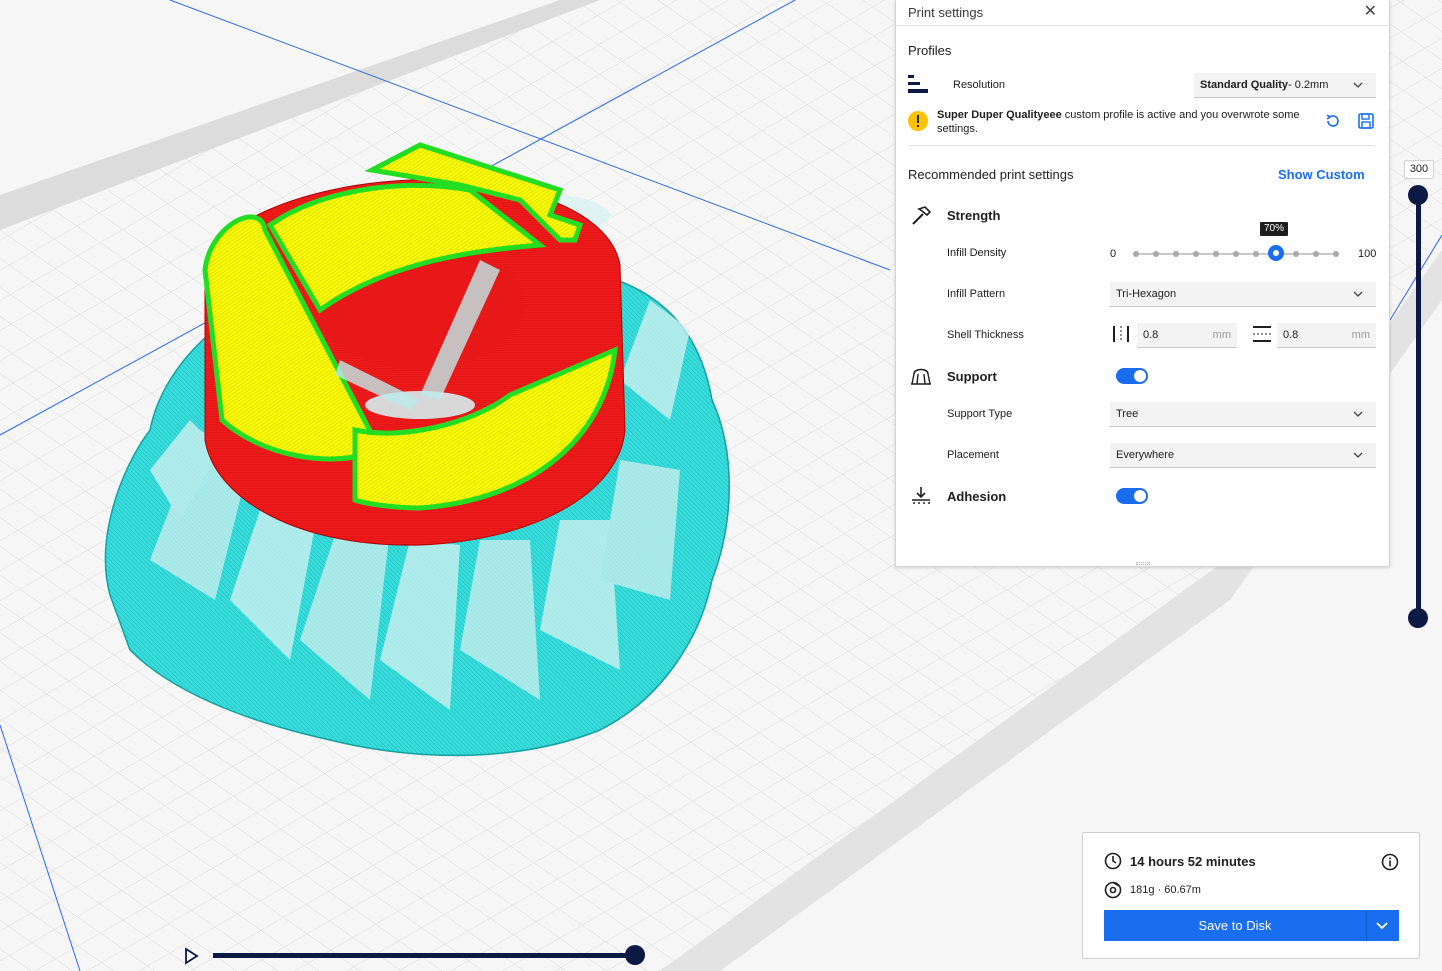 The height and width of the screenshot is (971, 1442). I want to click on path-slider-track, so click(424, 955).